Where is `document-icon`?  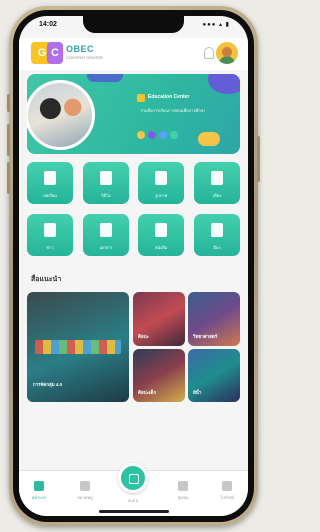
document-icon is located at coordinates (106, 230).